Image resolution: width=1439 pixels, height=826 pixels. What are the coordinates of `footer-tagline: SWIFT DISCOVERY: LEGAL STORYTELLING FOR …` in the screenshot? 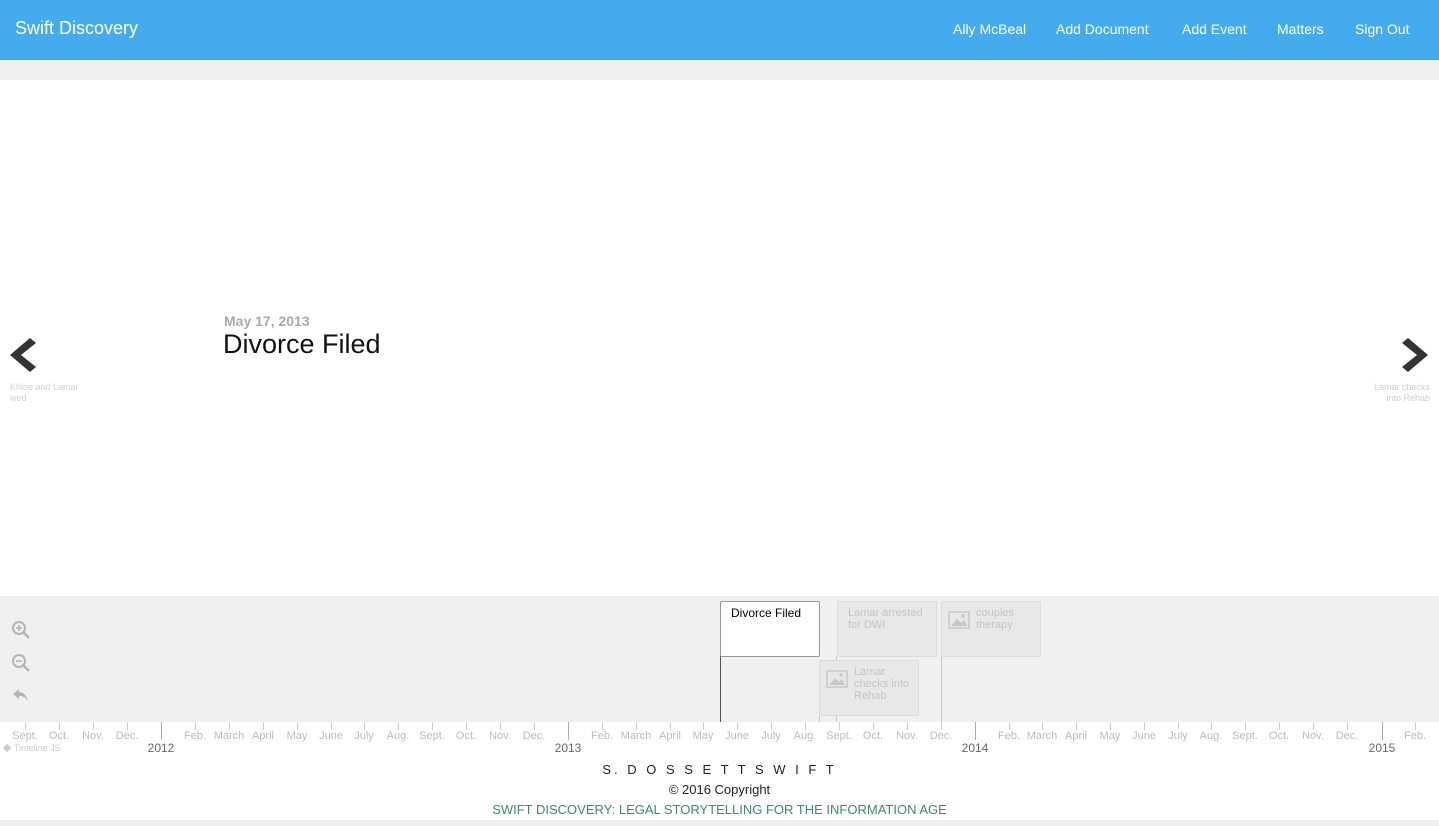 It's located at (719, 809).